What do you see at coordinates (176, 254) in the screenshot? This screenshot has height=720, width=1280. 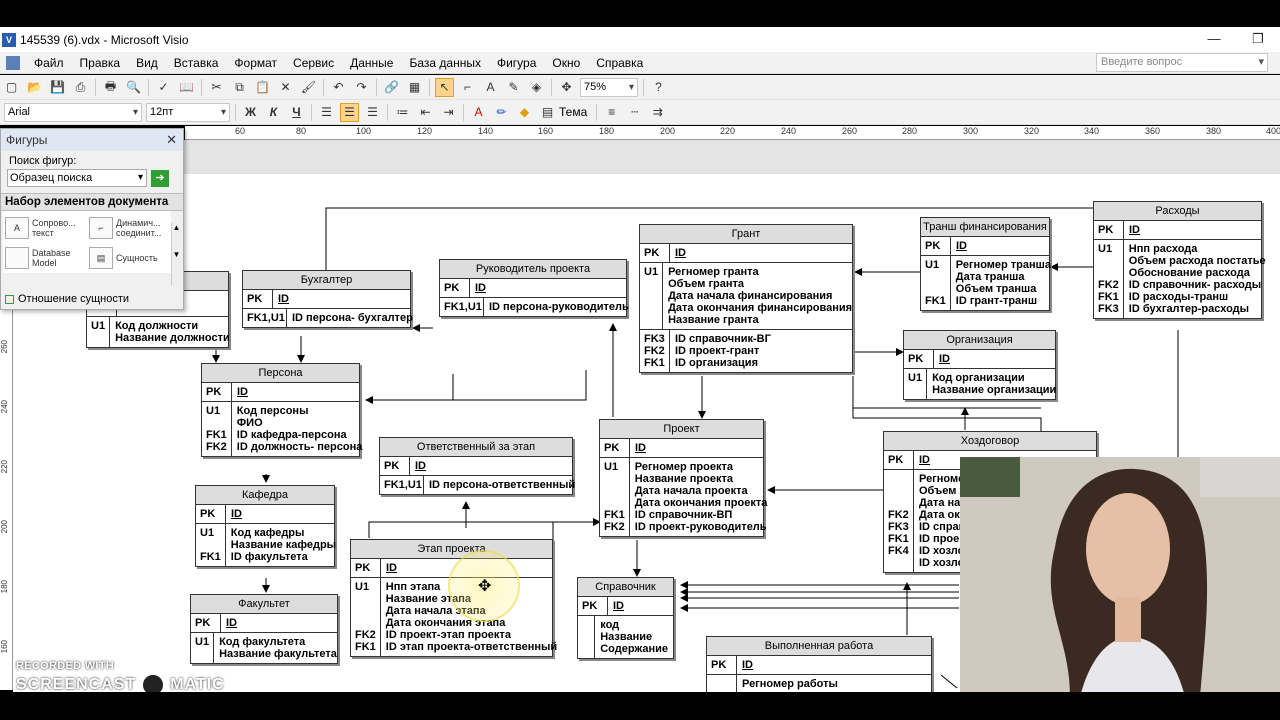 I see `stencil-scrollbar: ▲ ▼` at bounding box center [176, 254].